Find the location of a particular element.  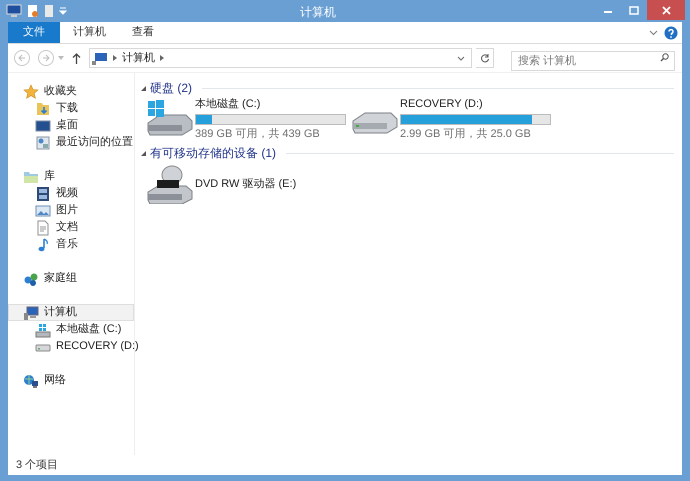

drive-name: RECOVERY (D:) is located at coordinates (442, 104).